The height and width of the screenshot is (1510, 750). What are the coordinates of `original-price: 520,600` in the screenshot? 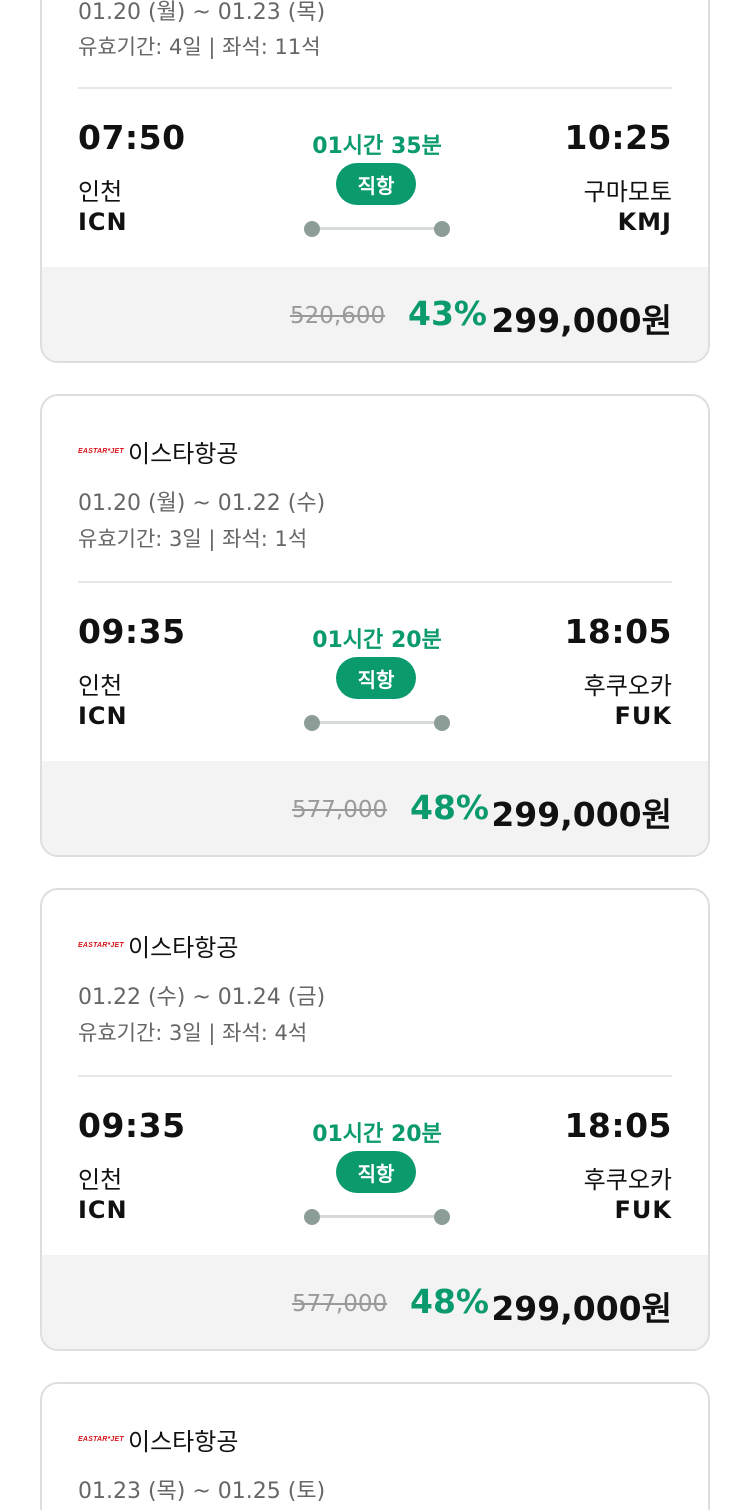 It's located at (338, 316).